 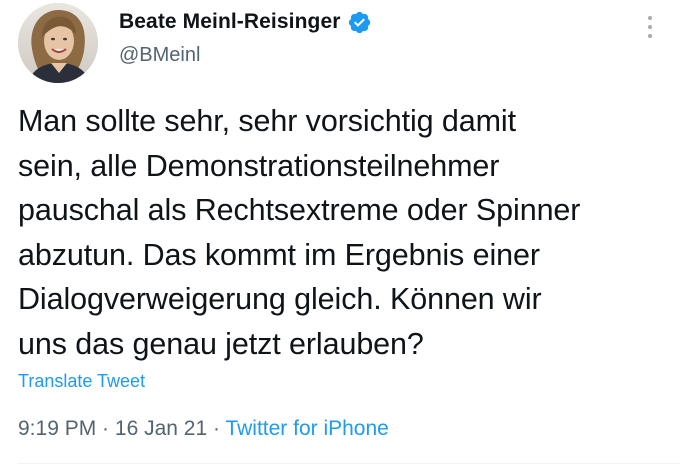 I want to click on verified-badge-icon, so click(x=359, y=22).